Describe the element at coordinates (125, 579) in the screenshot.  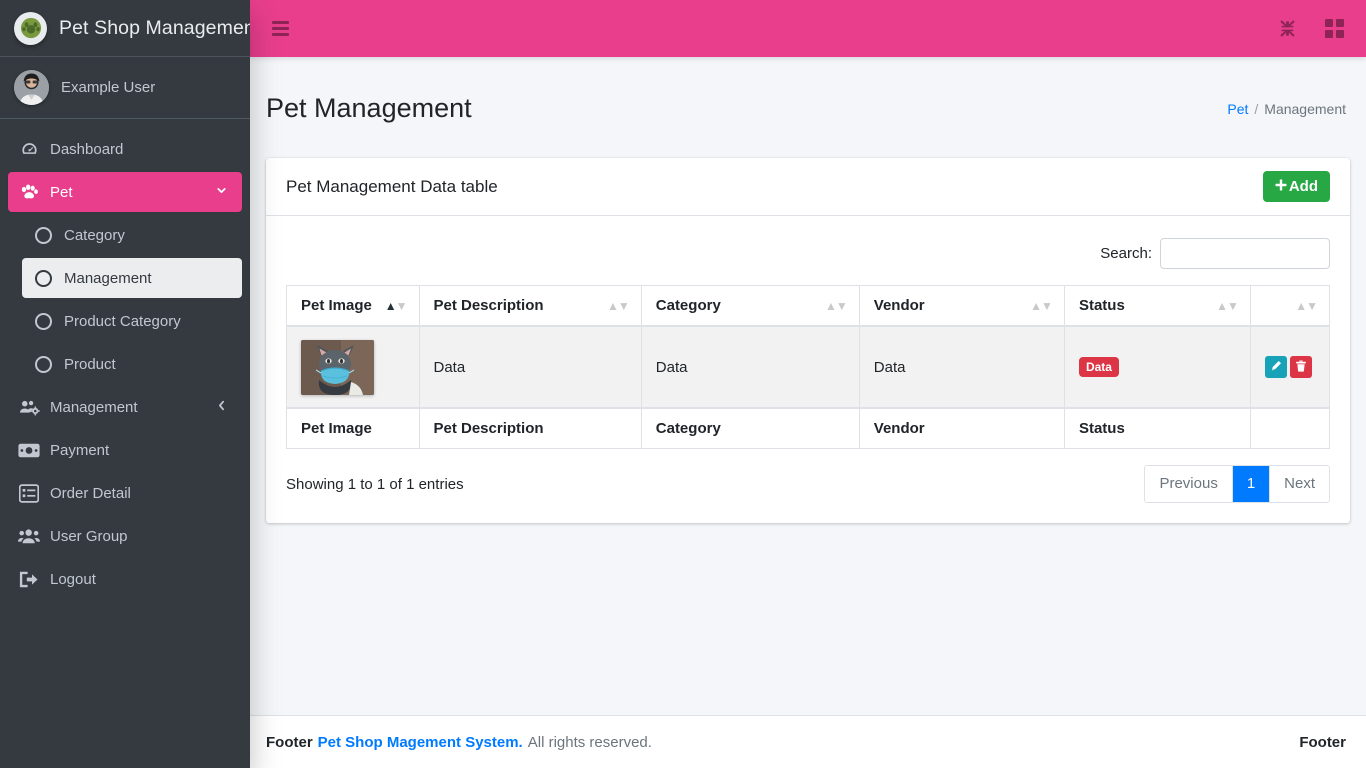
I see `sidebar-item-logout: Logout` at that location.